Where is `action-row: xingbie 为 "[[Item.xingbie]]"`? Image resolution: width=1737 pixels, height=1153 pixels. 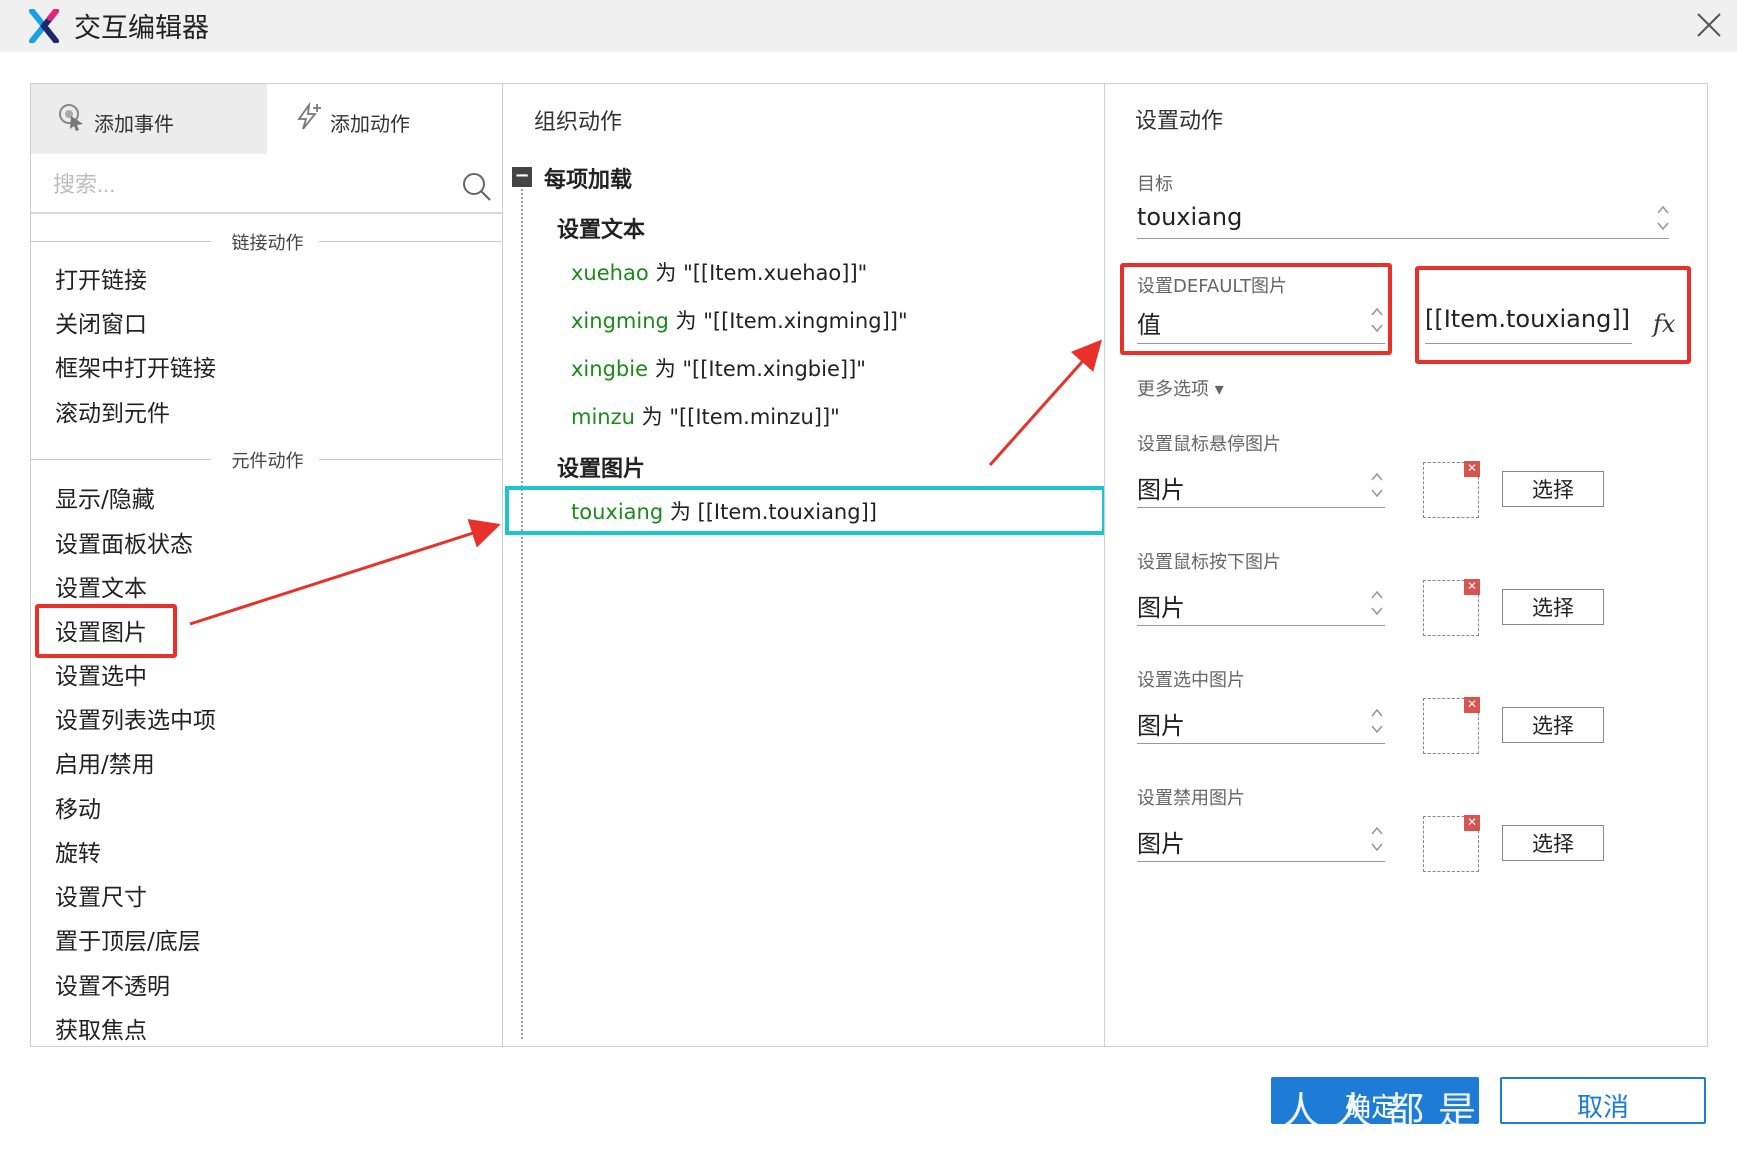
action-row: xingbie 为 "[[Item.xingbie]]" is located at coordinates (718, 368).